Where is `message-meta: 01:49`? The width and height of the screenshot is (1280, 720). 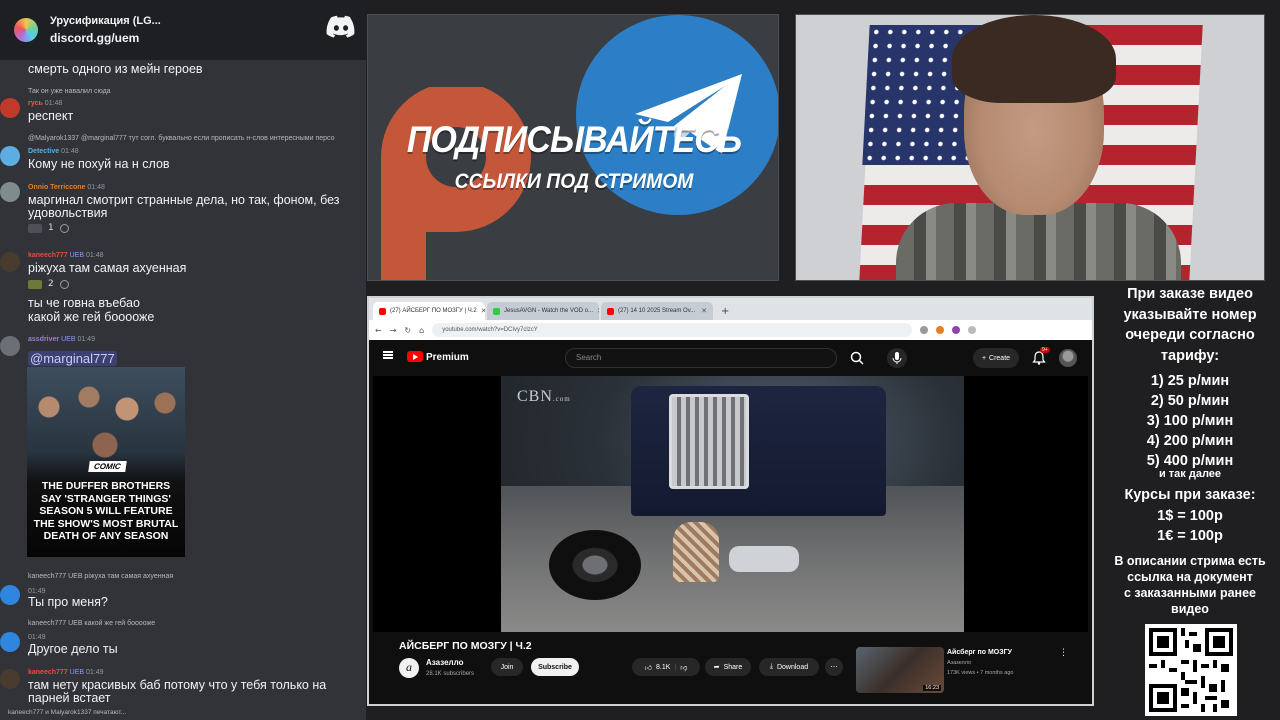
message-meta: 01:49 is located at coordinates (37, 637).